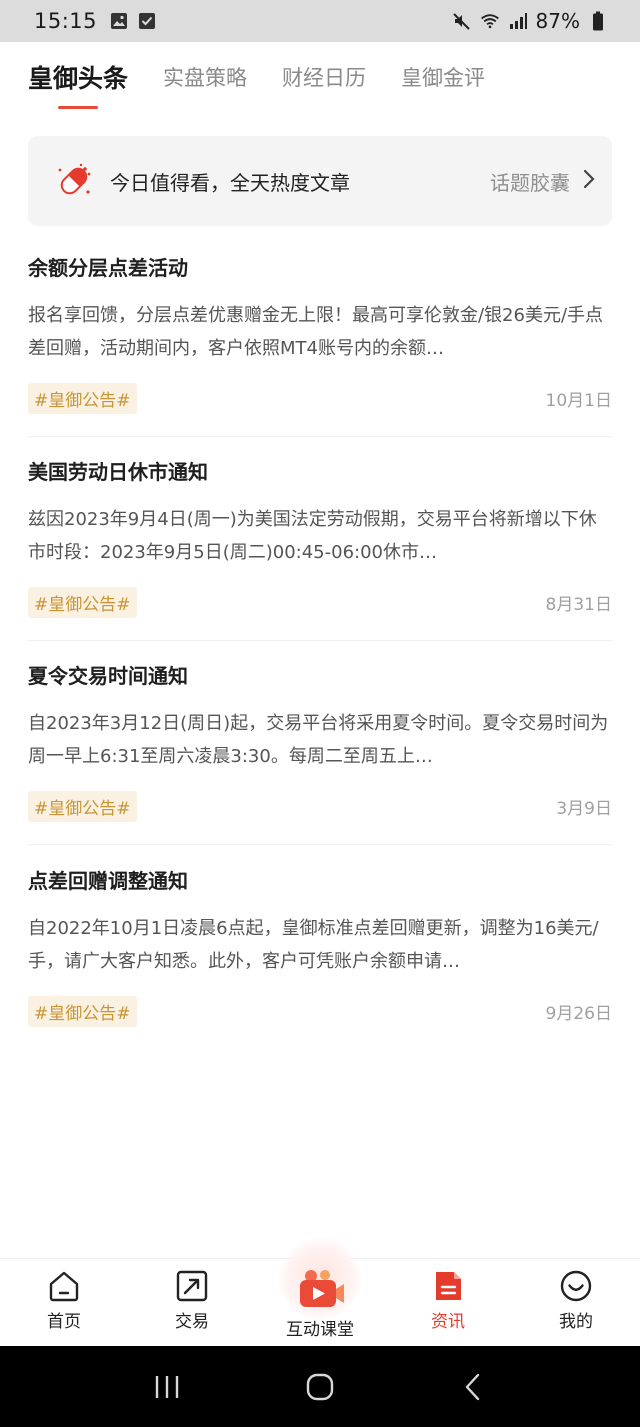 Image resolution: width=640 pixels, height=1427 pixels. Describe the element at coordinates (320, 1289) in the screenshot. I see `video-class-icon` at that location.